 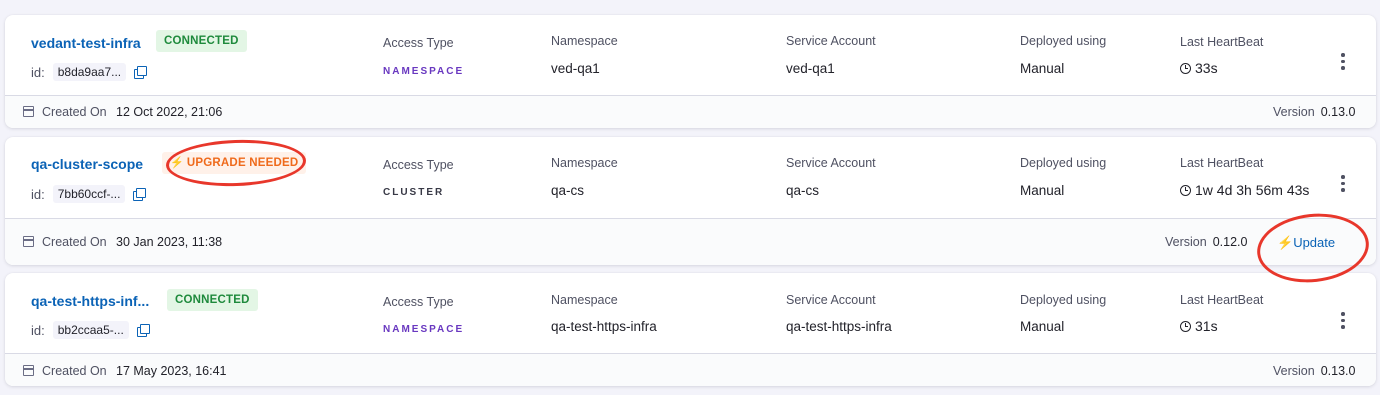 I want to click on infra-name-link: vedant-test-infra, so click(x=86, y=43).